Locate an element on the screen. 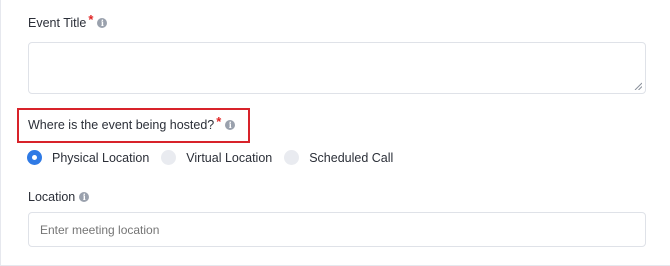  radio-virtual-location: Virtual Location is located at coordinates (216, 157).